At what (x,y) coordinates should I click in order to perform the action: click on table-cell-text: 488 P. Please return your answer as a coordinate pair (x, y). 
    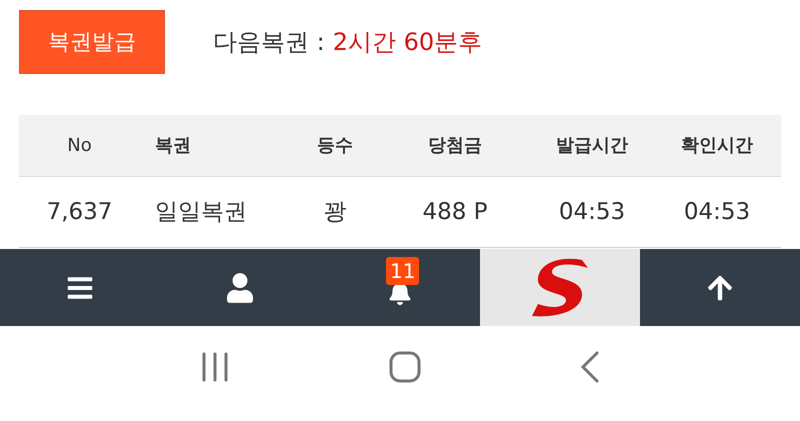
    Looking at the image, I should click on (455, 212).